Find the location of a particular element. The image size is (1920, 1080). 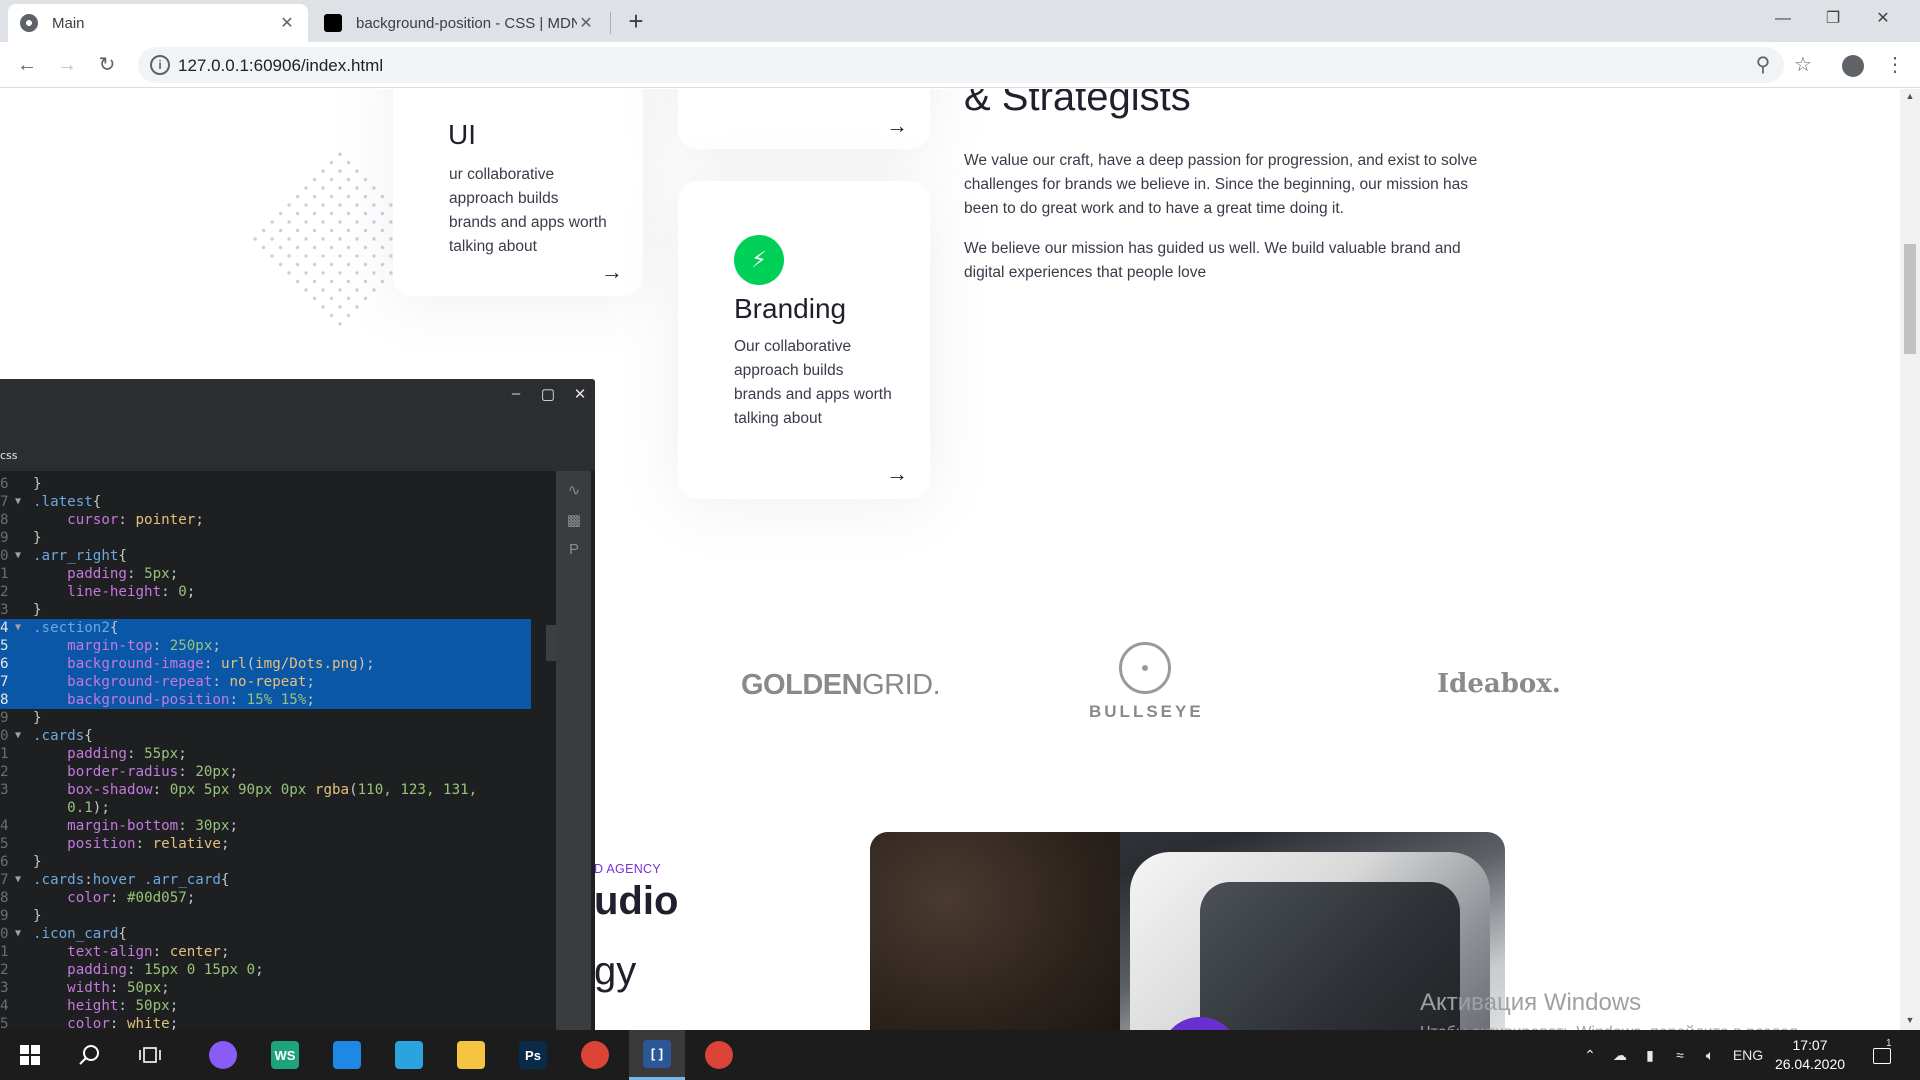

page-scrollbar: ▲ ▼ is located at coordinates (1910, 559).